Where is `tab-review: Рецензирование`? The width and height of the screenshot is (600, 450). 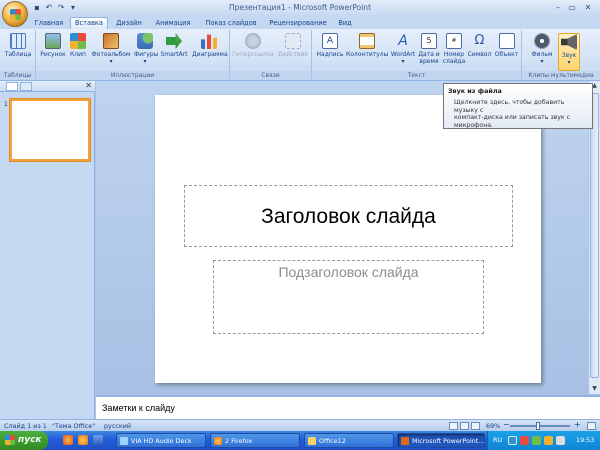 tab-review: Рецензирование is located at coordinates (298, 23).